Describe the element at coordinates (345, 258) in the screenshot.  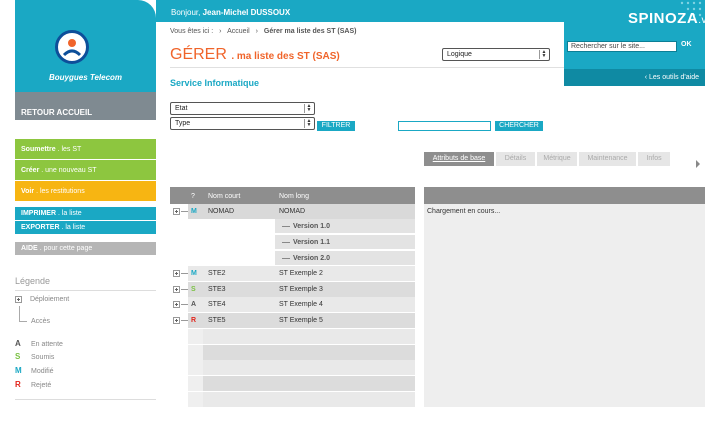
I see `version-row: Version 2.0` at that location.